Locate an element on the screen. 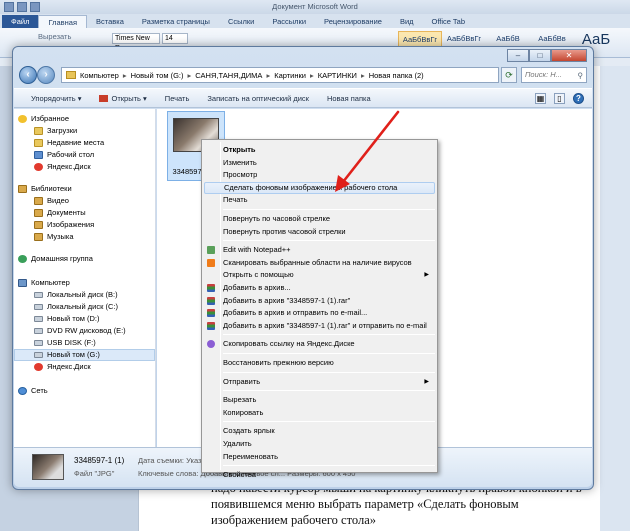  tab-view: Вид is located at coordinates (407, 21).